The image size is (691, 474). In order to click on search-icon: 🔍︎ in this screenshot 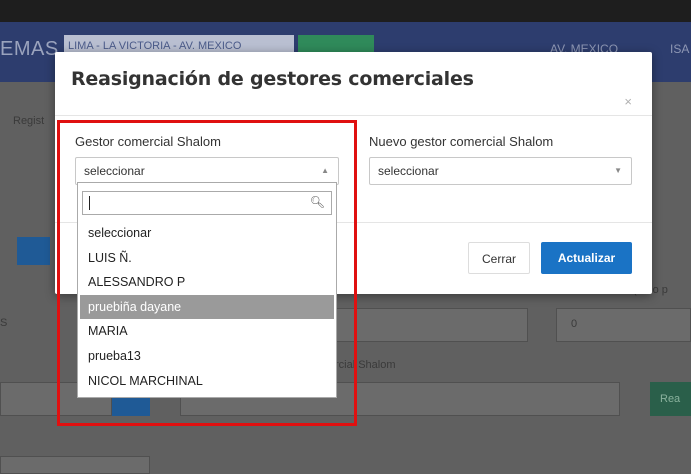, I will do `click(317, 202)`.